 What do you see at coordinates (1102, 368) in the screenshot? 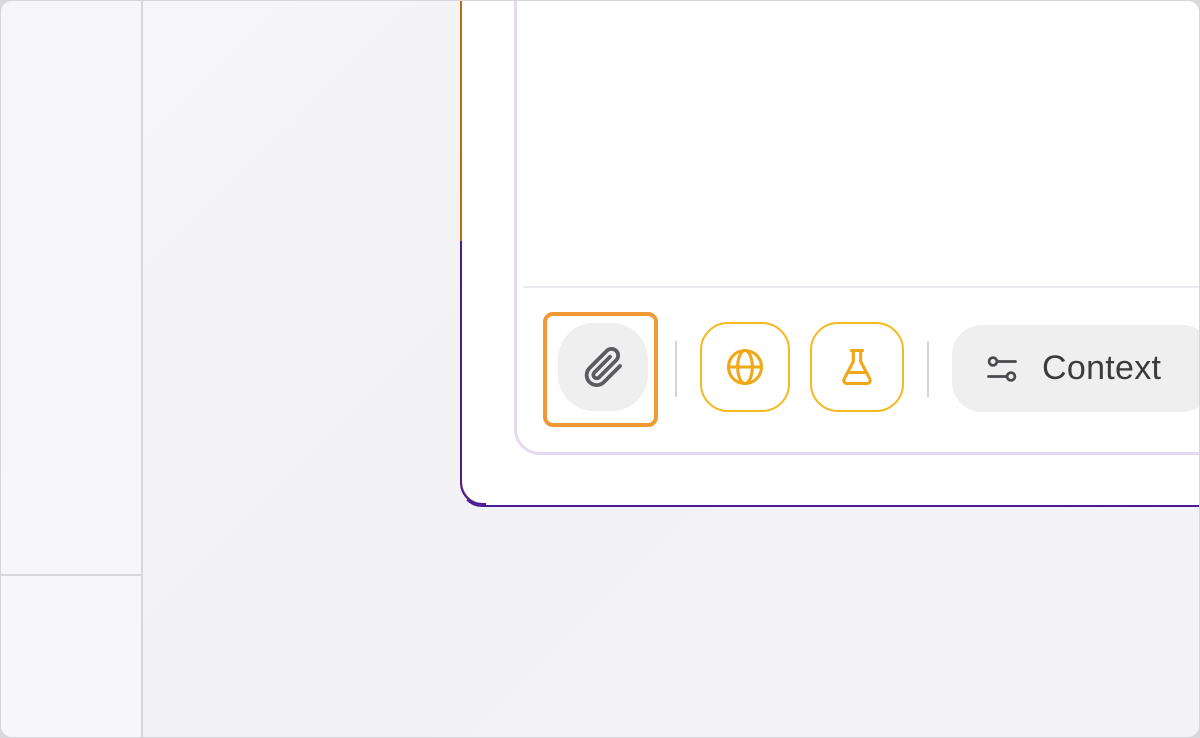
I see `context-button-label: Context` at bounding box center [1102, 368].